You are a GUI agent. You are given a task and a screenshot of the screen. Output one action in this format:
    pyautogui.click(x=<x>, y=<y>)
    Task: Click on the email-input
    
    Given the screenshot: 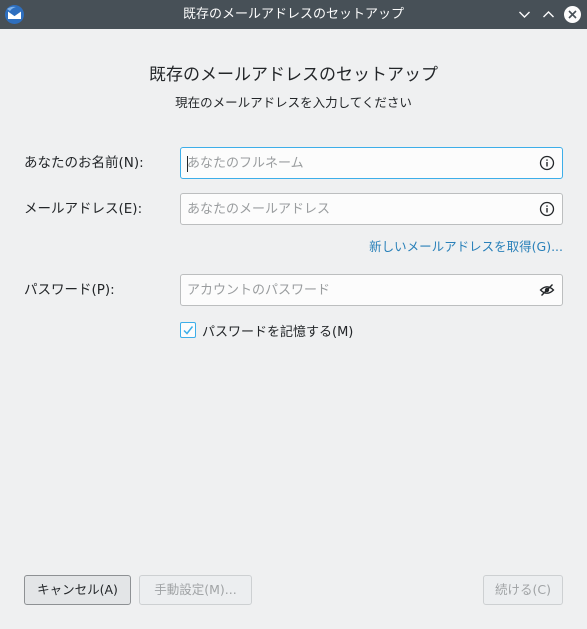 What is the action you would take?
    pyautogui.click(x=357, y=209)
    